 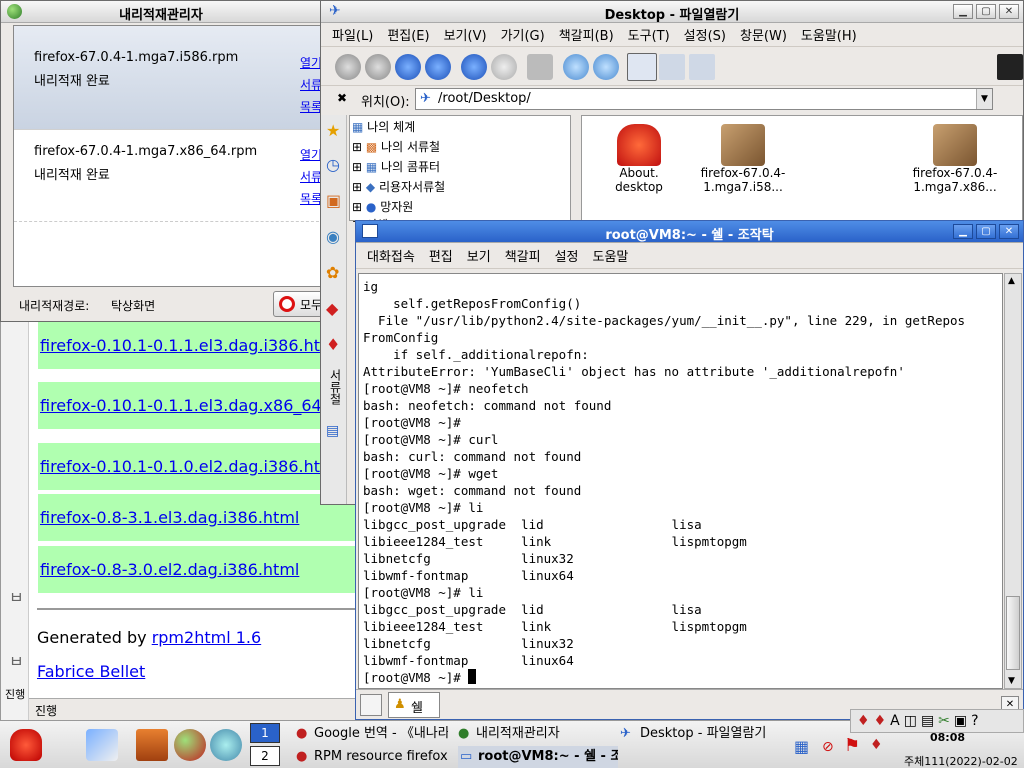 What do you see at coordinates (382, 206) in the screenshot?
I see `tree-item: ⊞ ● 망자원` at bounding box center [382, 206].